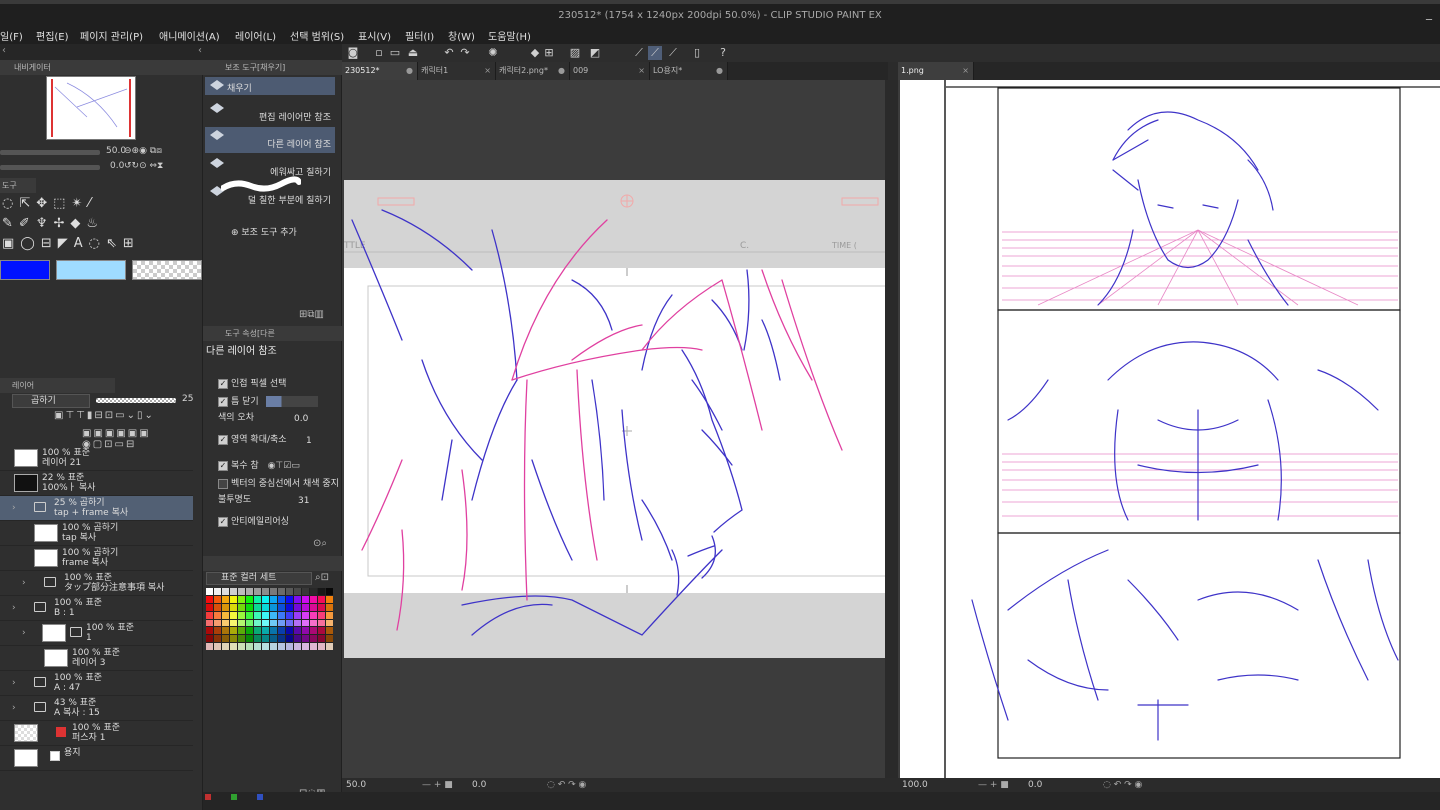 The image size is (1440, 810). Describe the element at coordinates (723, 53) in the screenshot. I see `help-icon: ?` at that location.